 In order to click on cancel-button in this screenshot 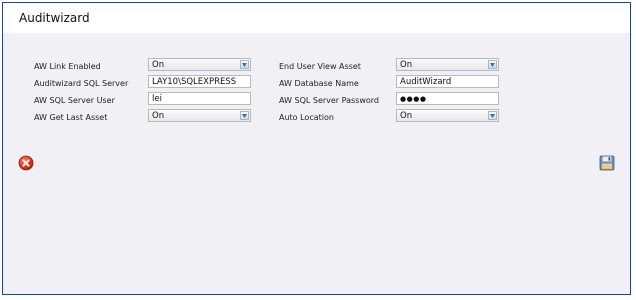, I will do `click(26, 163)`.